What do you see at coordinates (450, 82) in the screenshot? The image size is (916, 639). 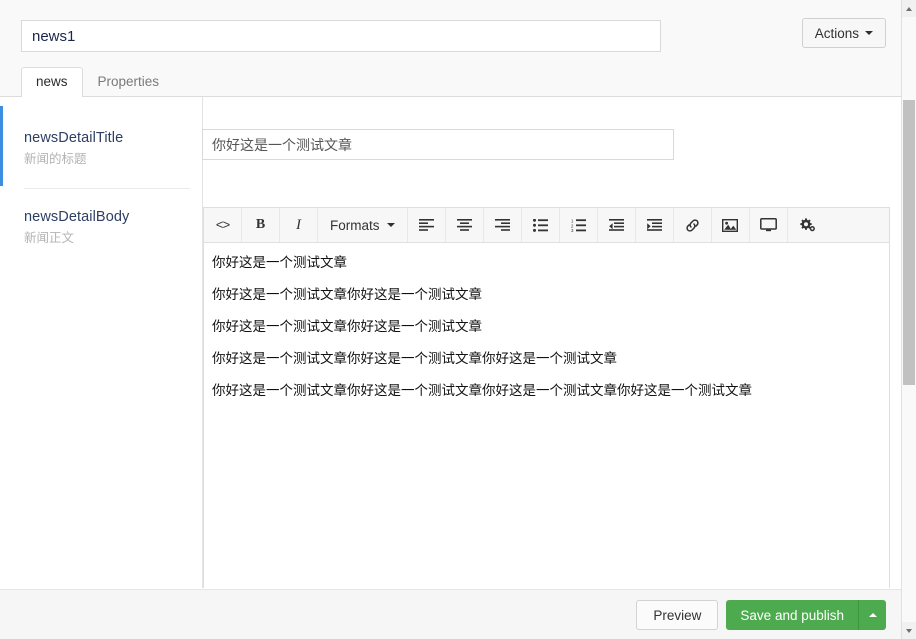 I see `tab-bar: news Properties` at bounding box center [450, 82].